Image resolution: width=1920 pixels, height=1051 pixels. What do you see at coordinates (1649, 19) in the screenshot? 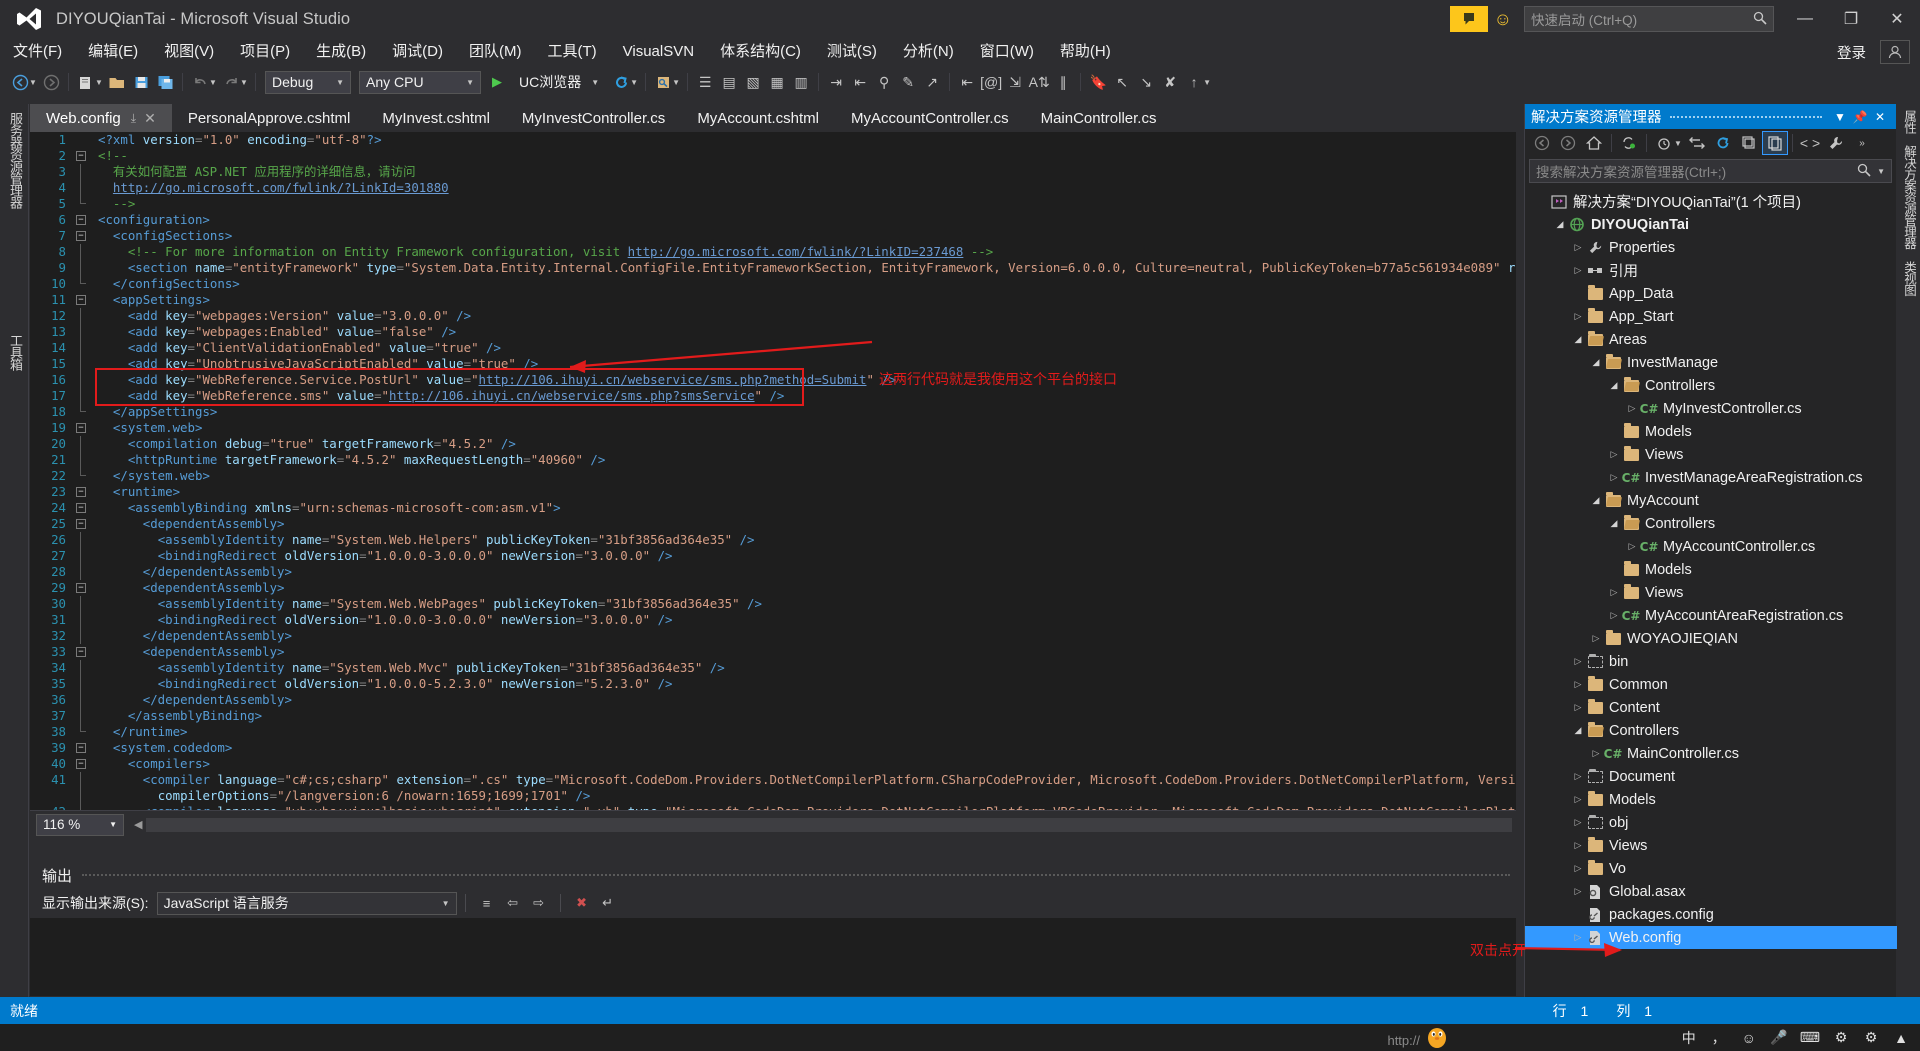
I see `quick-launch-search: 快速启动 (Ctrl+Q)` at bounding box center [1649, 19].